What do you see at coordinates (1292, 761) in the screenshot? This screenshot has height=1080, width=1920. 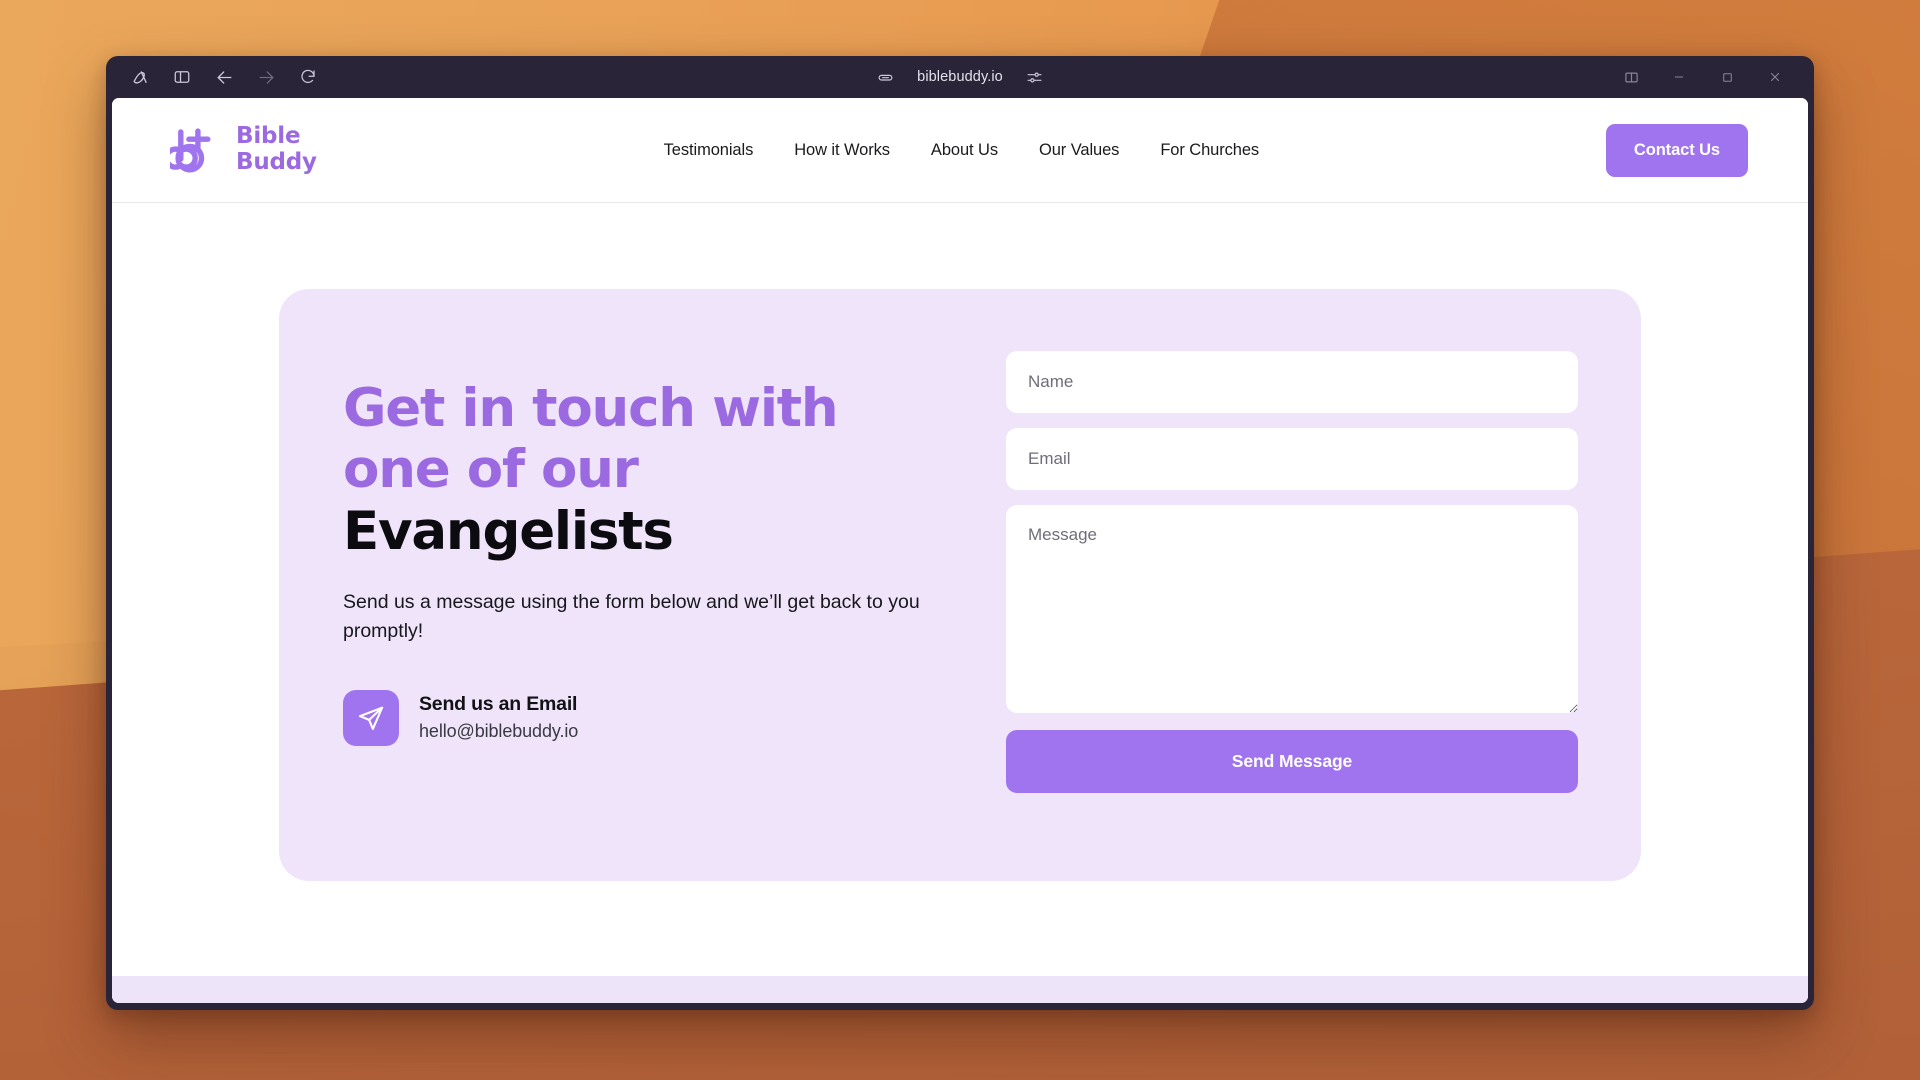 I see `send-message-button: Send Message` at bounding box center [1292, 761].